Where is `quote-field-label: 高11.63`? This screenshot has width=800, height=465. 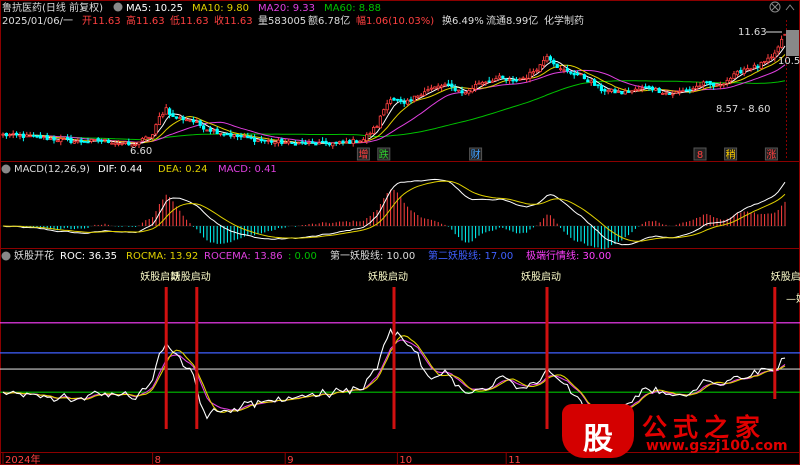
quote-field-label: 高11.63 is located at coordinates (145, 20).